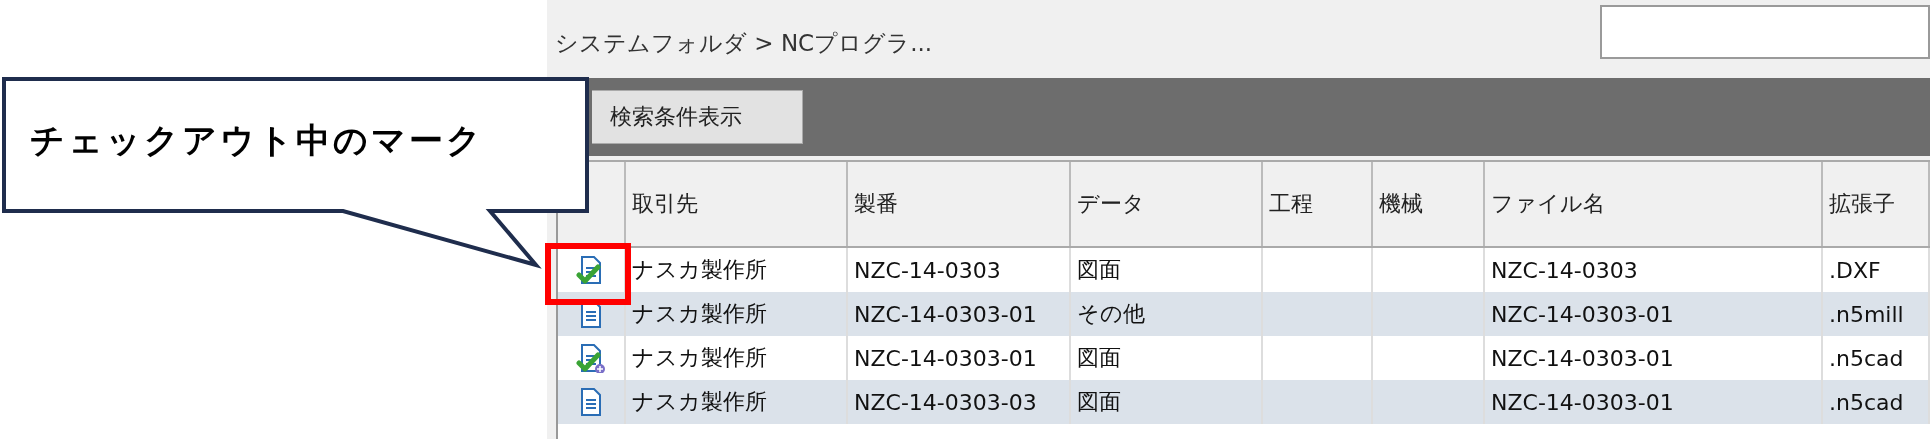 The width and height of the screenshot is (1930, 439). I want to click on table-cell: その他, so click(1167, 314).